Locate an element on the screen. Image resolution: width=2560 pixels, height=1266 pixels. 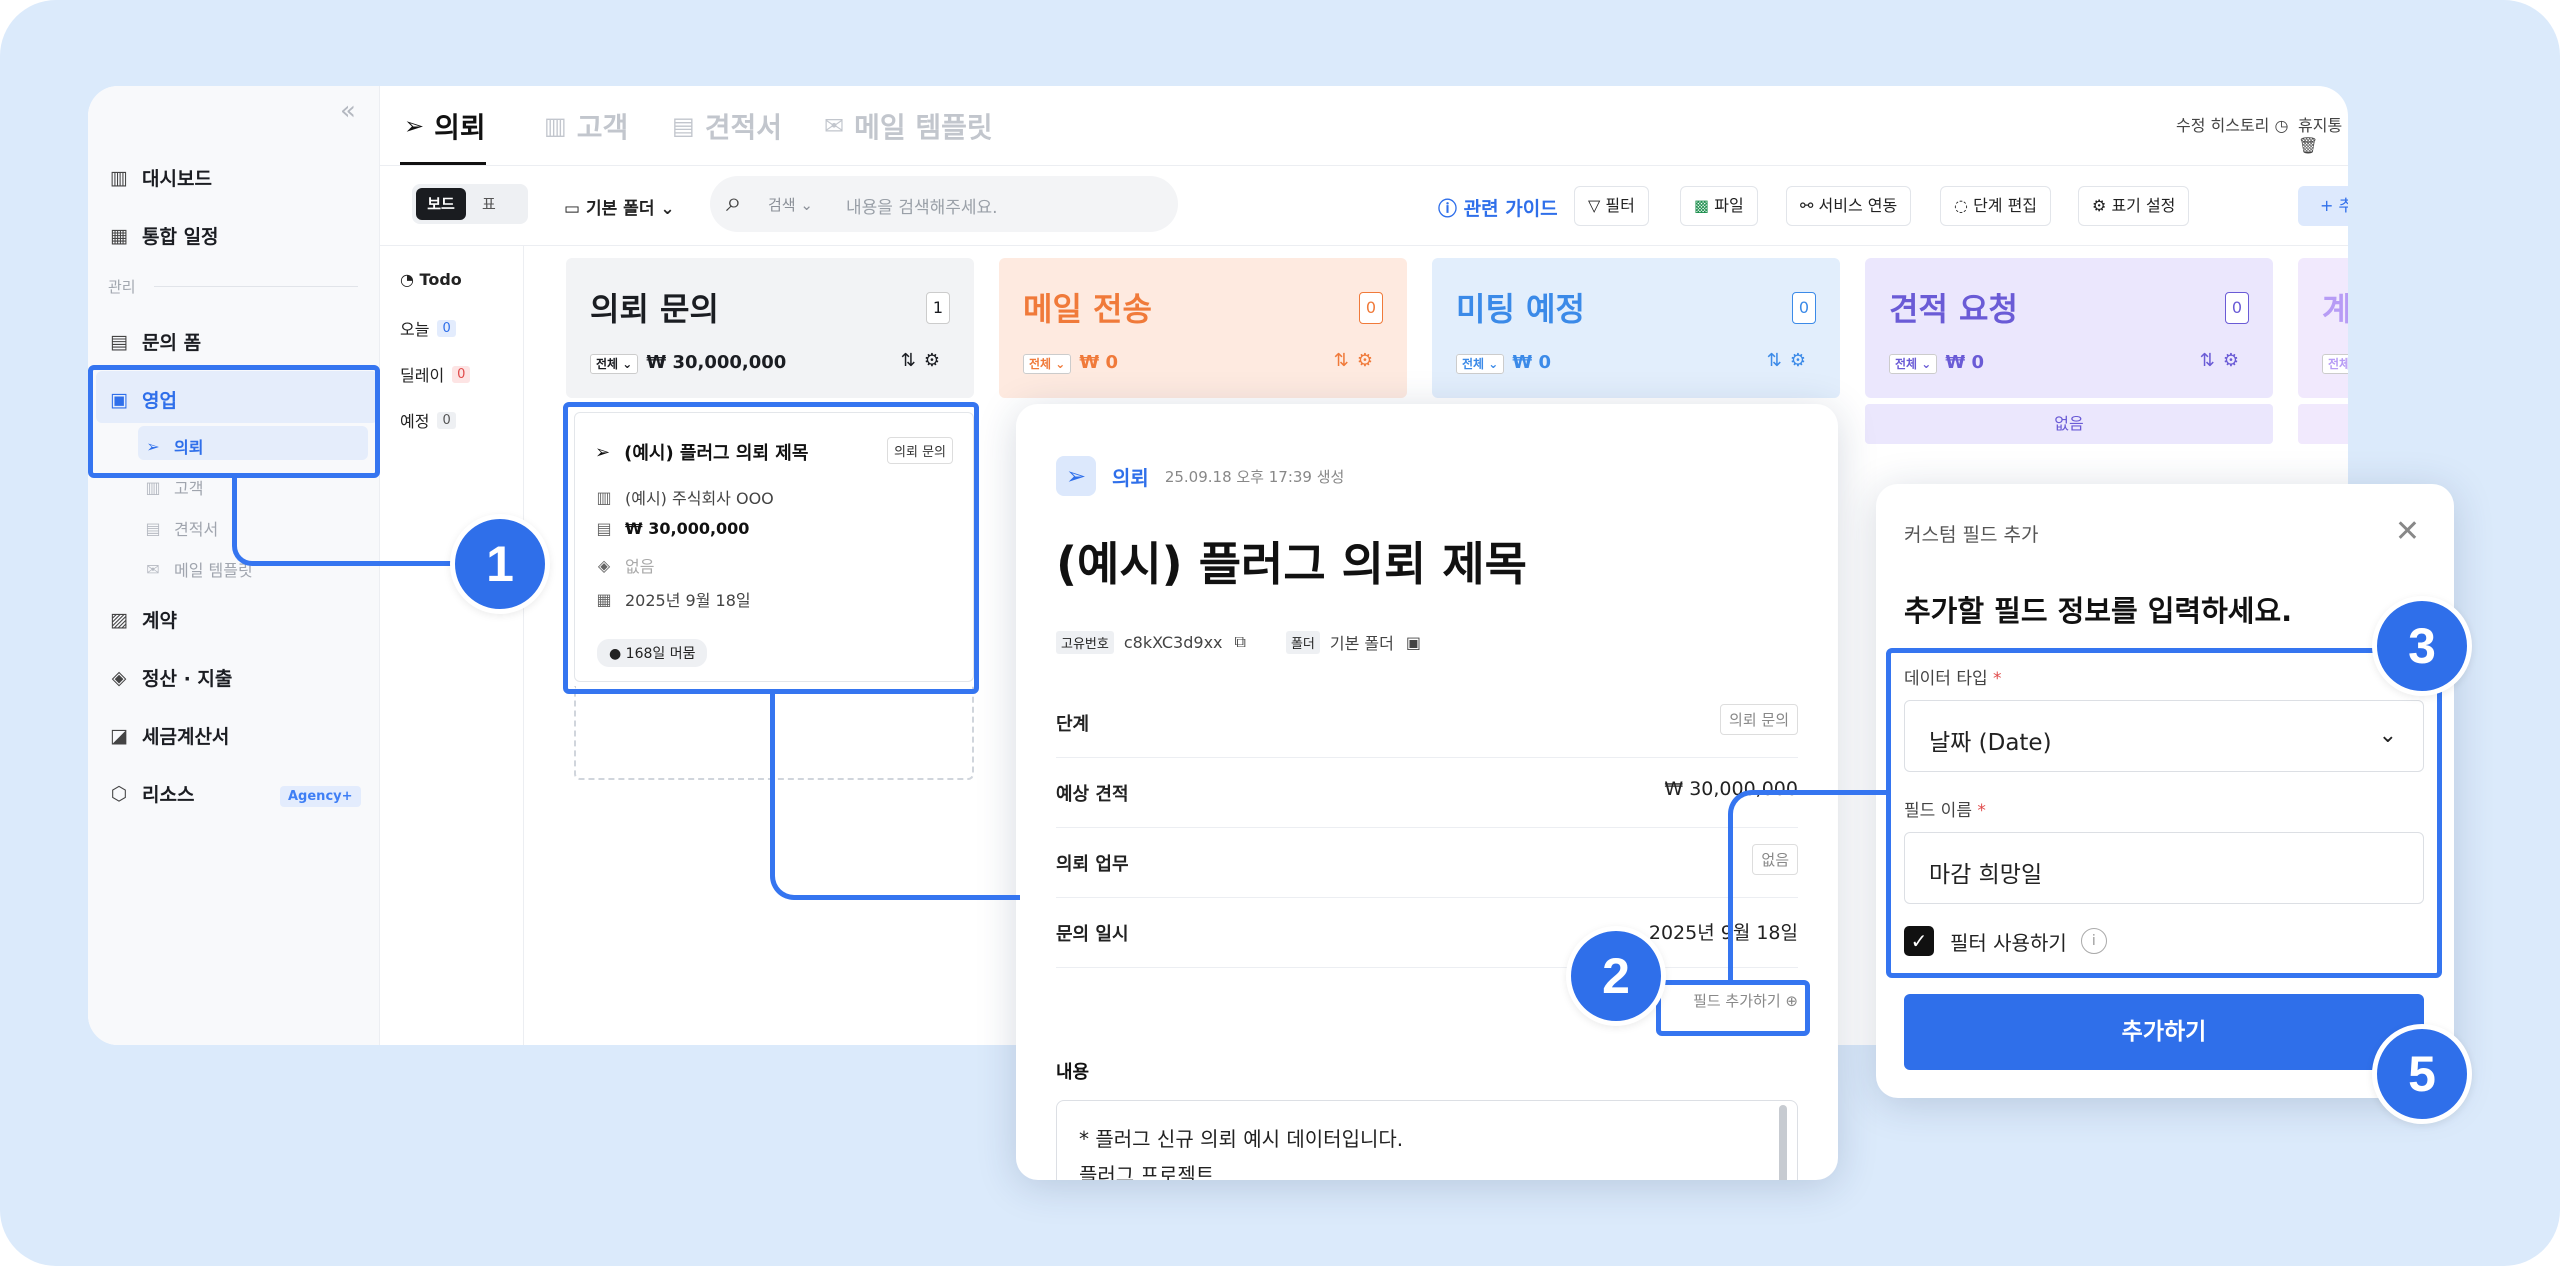
excel-icon: ▩ is located at coordinates (1702, 205).